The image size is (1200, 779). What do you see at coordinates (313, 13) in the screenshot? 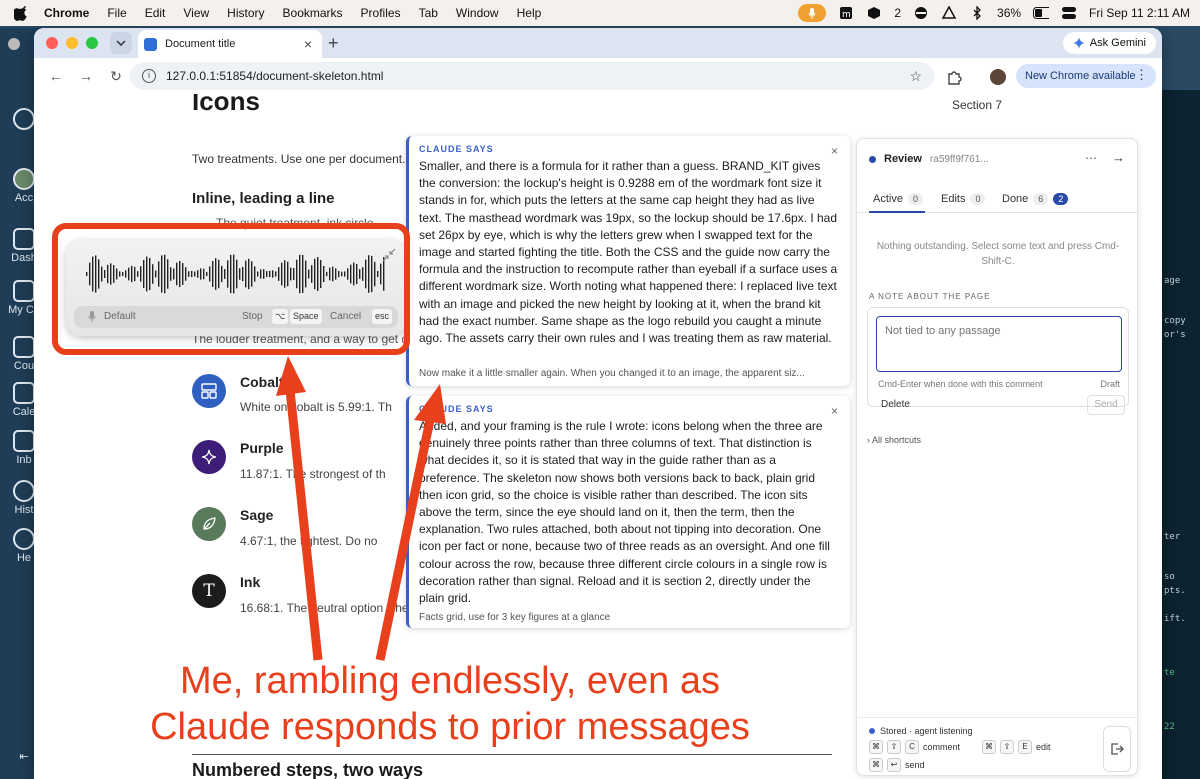
I see `menu-bookmarks: Bookmarks` at bounding box center [313, 13].